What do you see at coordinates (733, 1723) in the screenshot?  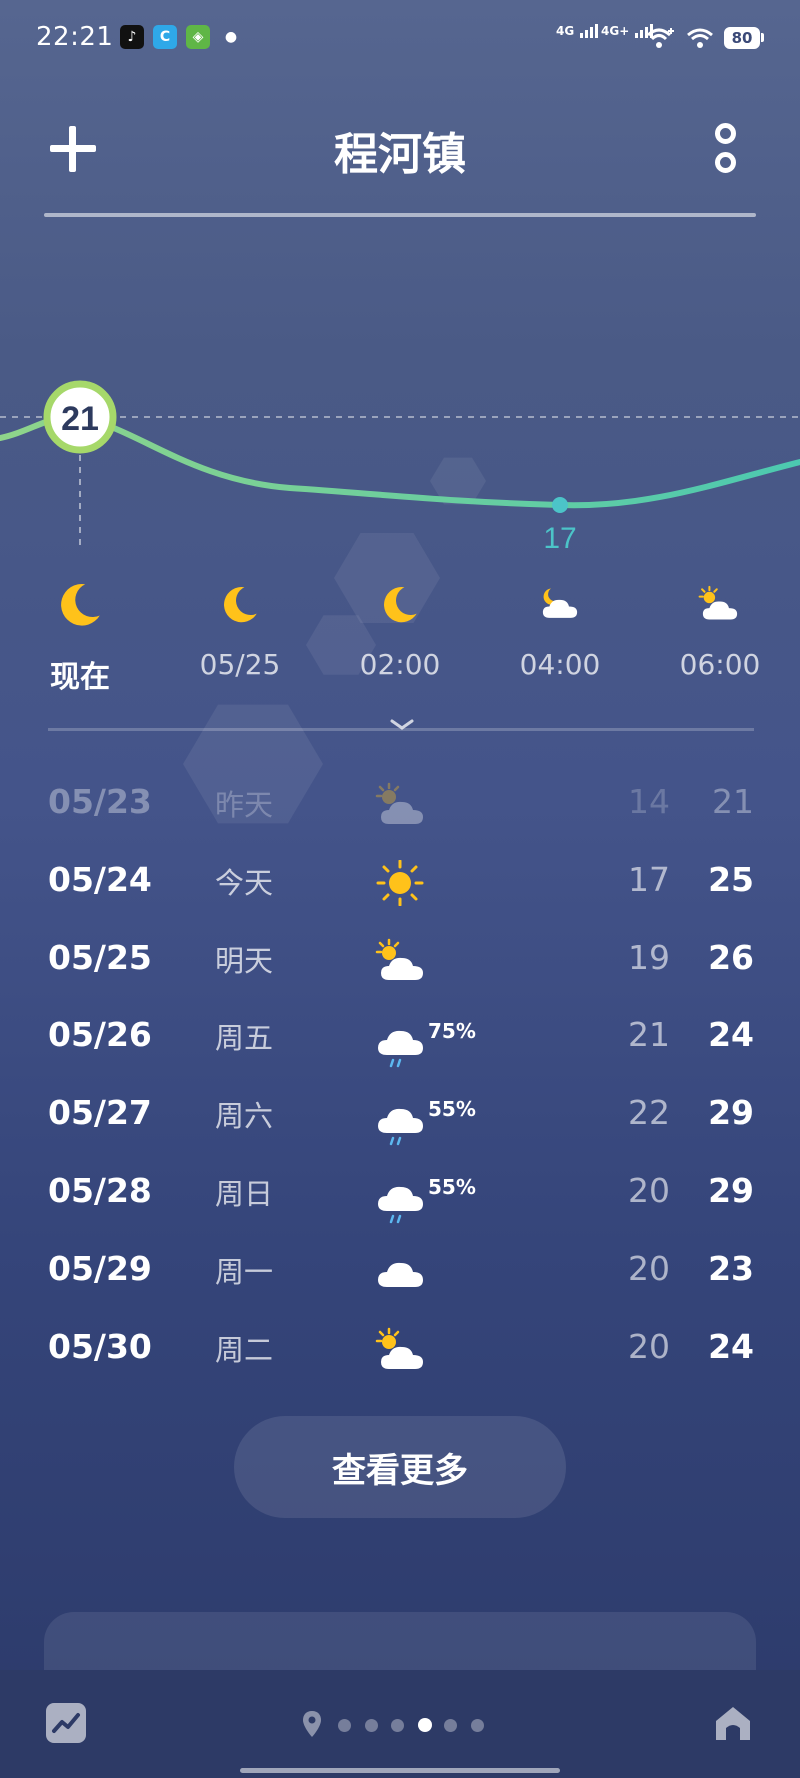 I see `home-city-button` at bounding box center [733, 1723].